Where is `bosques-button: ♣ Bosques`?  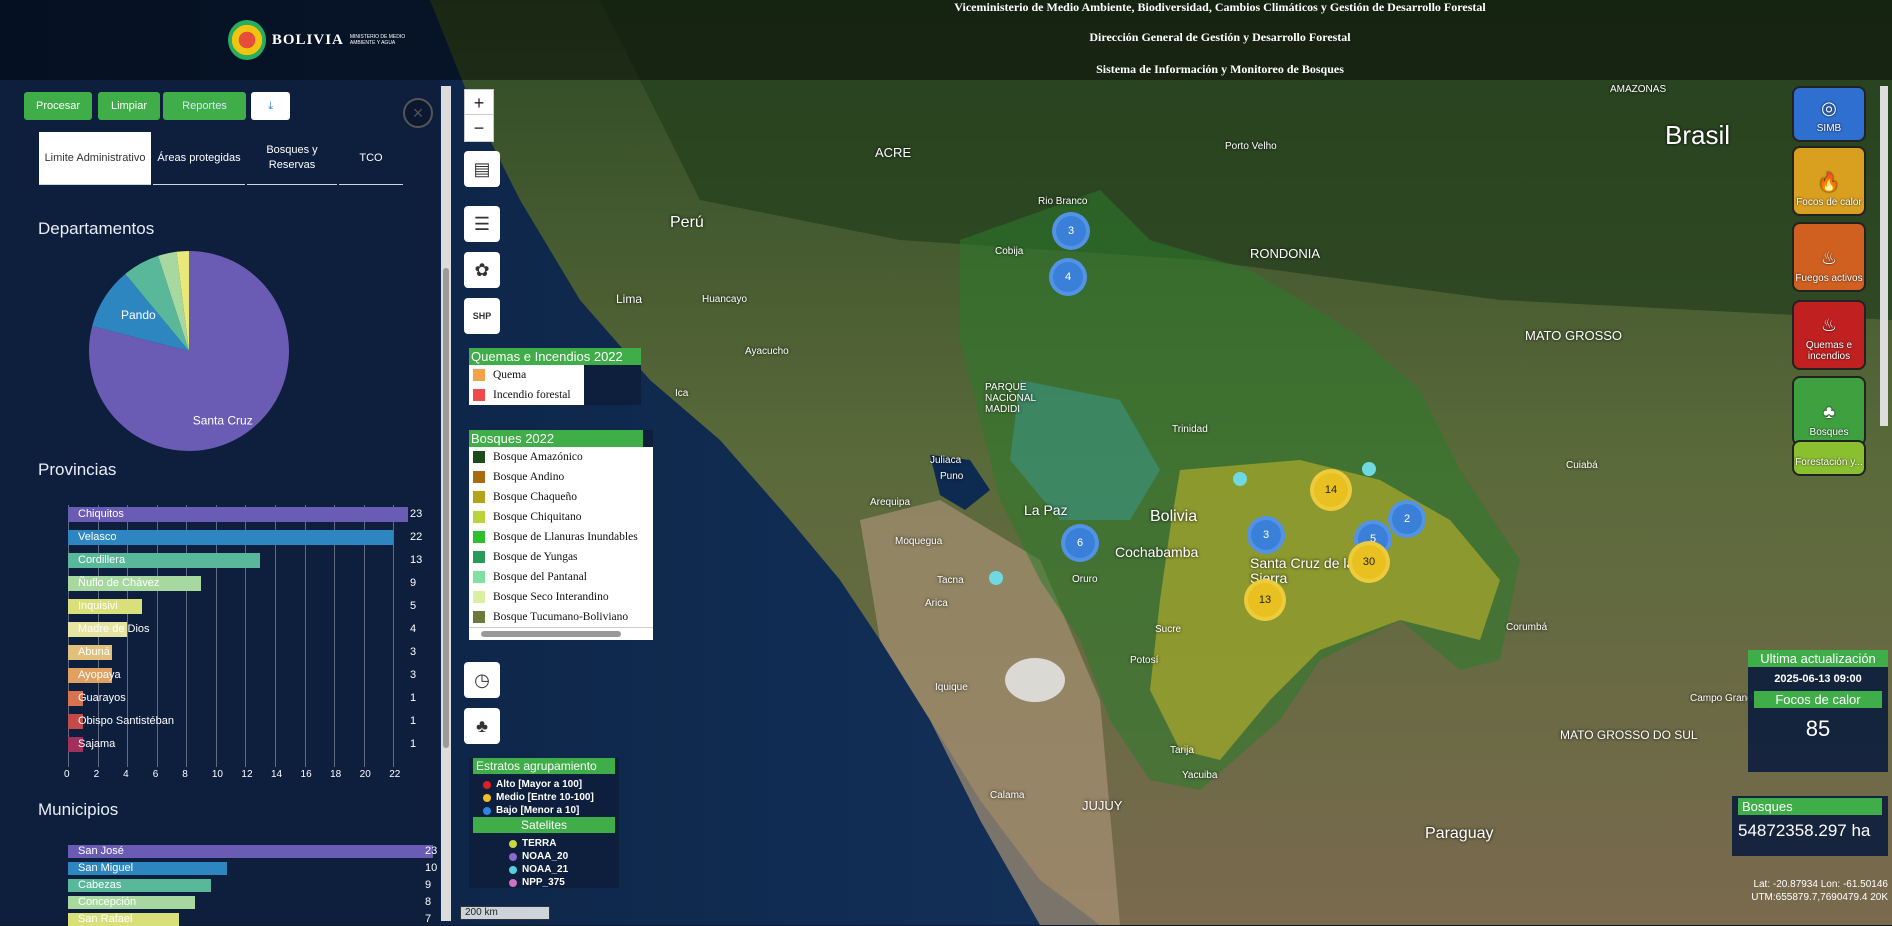
bosques-button: ♣ Bosques is located at coordinates (1829, 411).